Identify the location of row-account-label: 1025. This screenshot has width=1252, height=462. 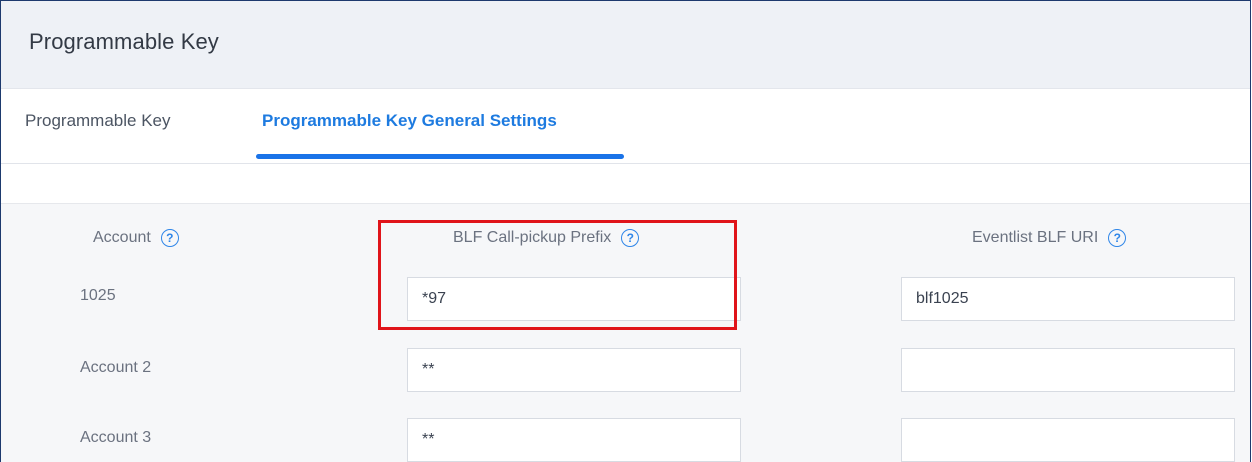
(98, 295).